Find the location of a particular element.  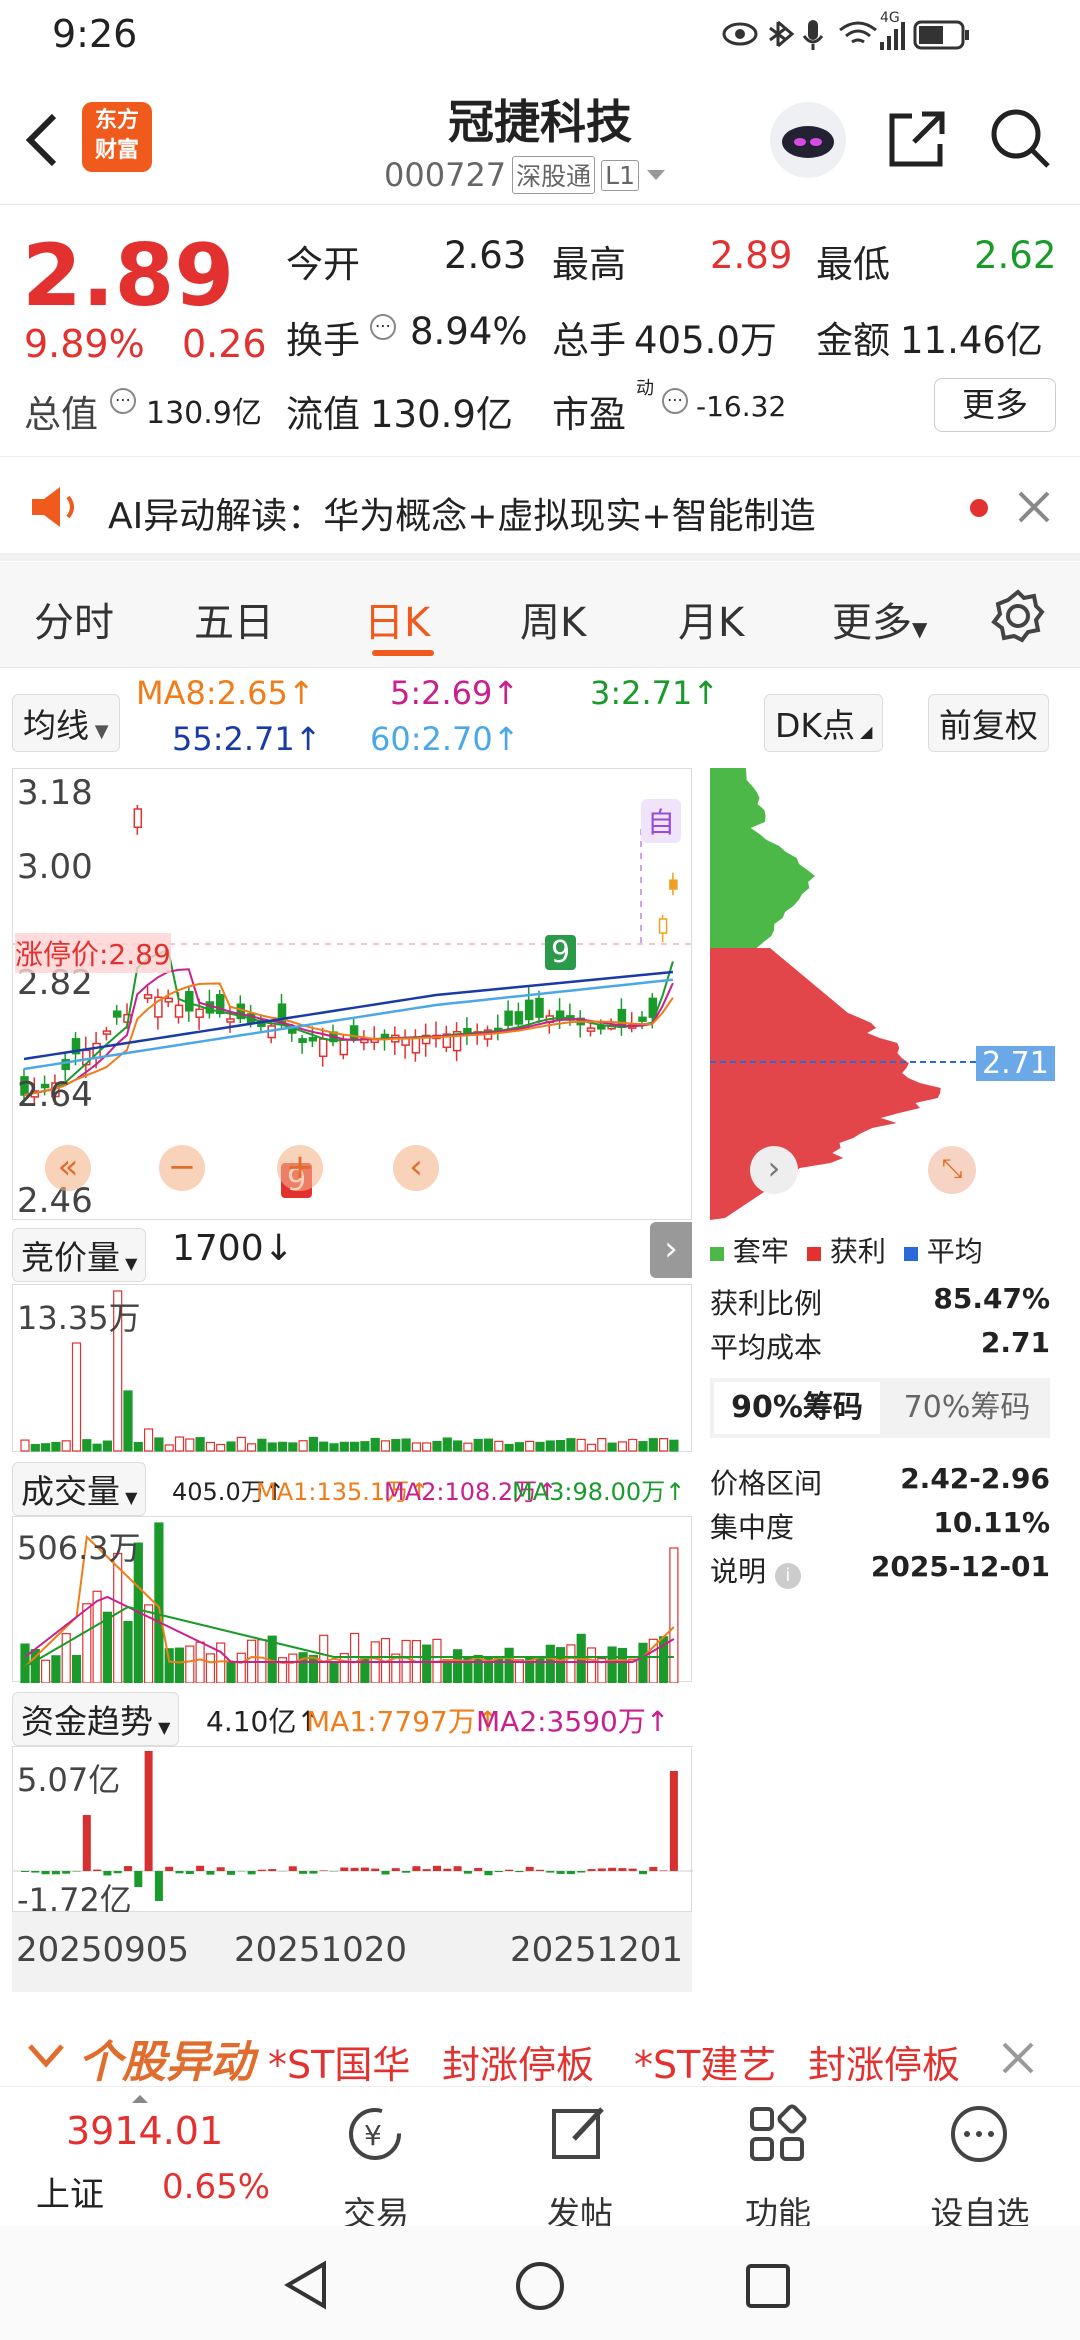

volume-value: 405.0万 is located at coordinates (705, 340).